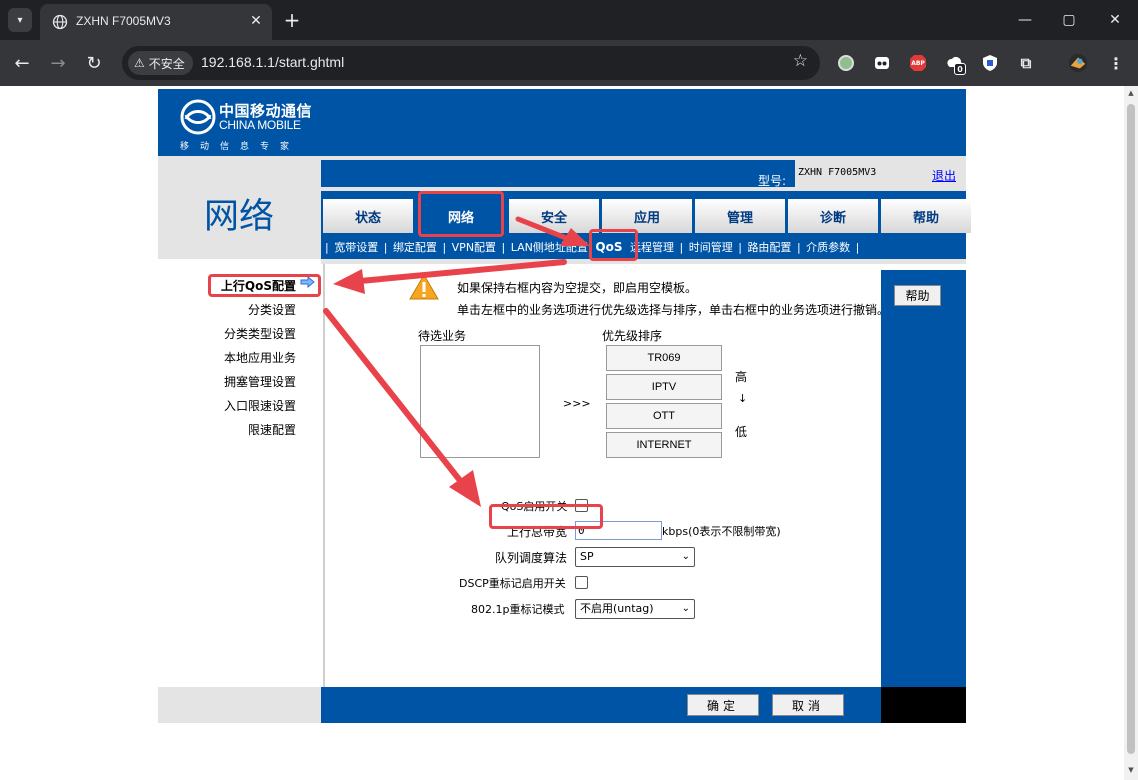  Describe the element at coordinates (664, 387) in the screenshot. I see `priority-item-iptv: IPTV` at that location.